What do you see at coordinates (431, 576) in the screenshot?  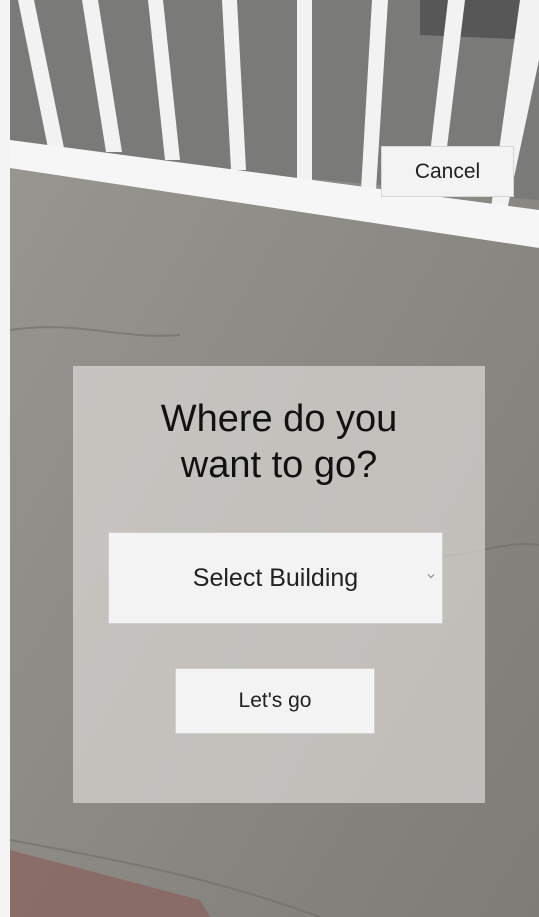 I see `chevron-down-icon` at bounding box center [431, 576].